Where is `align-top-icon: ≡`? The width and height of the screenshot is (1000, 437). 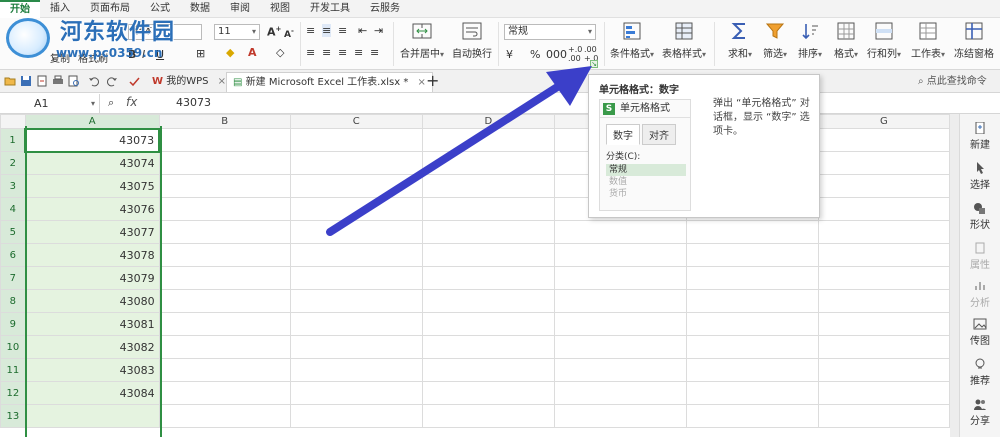 align-top-icon: ≡ is located at coordinates (310, 30).